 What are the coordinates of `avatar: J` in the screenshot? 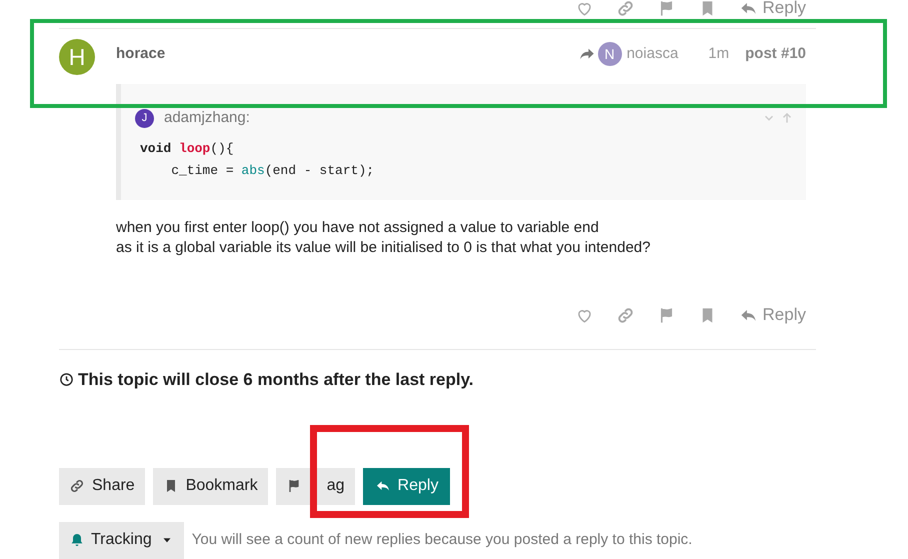 It's located at (144, 118).